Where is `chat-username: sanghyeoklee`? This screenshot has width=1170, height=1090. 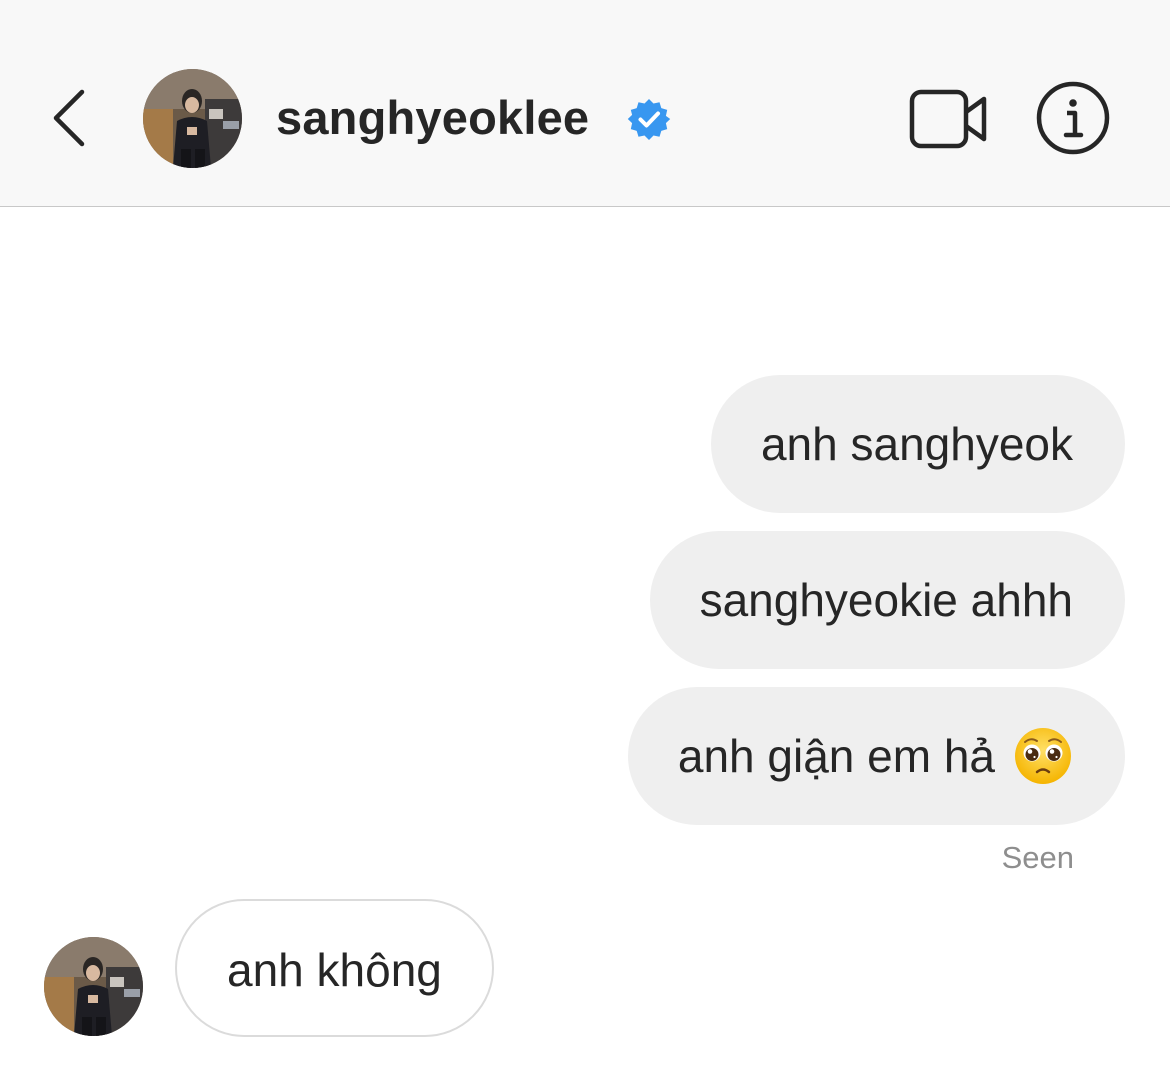 chat-username: sanghyeoklee is located at coordinates (432, 118).